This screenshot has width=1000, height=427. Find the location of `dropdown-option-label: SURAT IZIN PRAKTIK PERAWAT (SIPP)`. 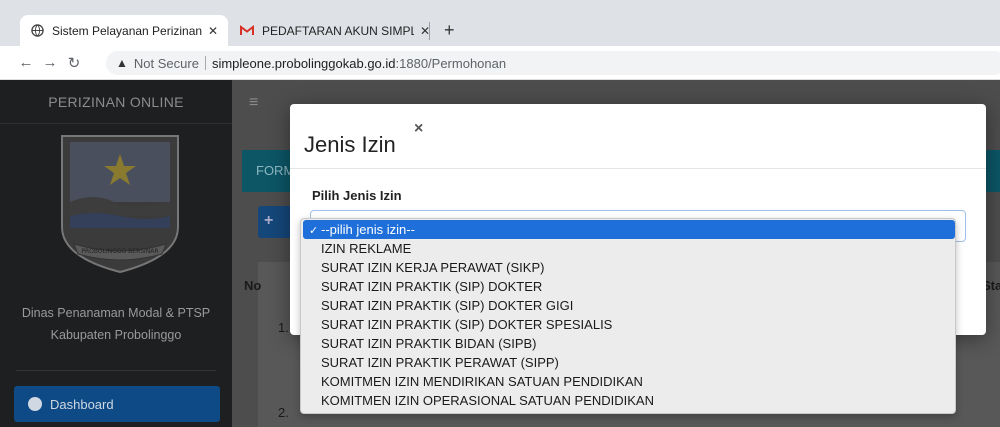

dropdown-option-label: SURAT IZIN PRAKTIK PERAWAT (SIPP) is located at coordinates (440, 362).